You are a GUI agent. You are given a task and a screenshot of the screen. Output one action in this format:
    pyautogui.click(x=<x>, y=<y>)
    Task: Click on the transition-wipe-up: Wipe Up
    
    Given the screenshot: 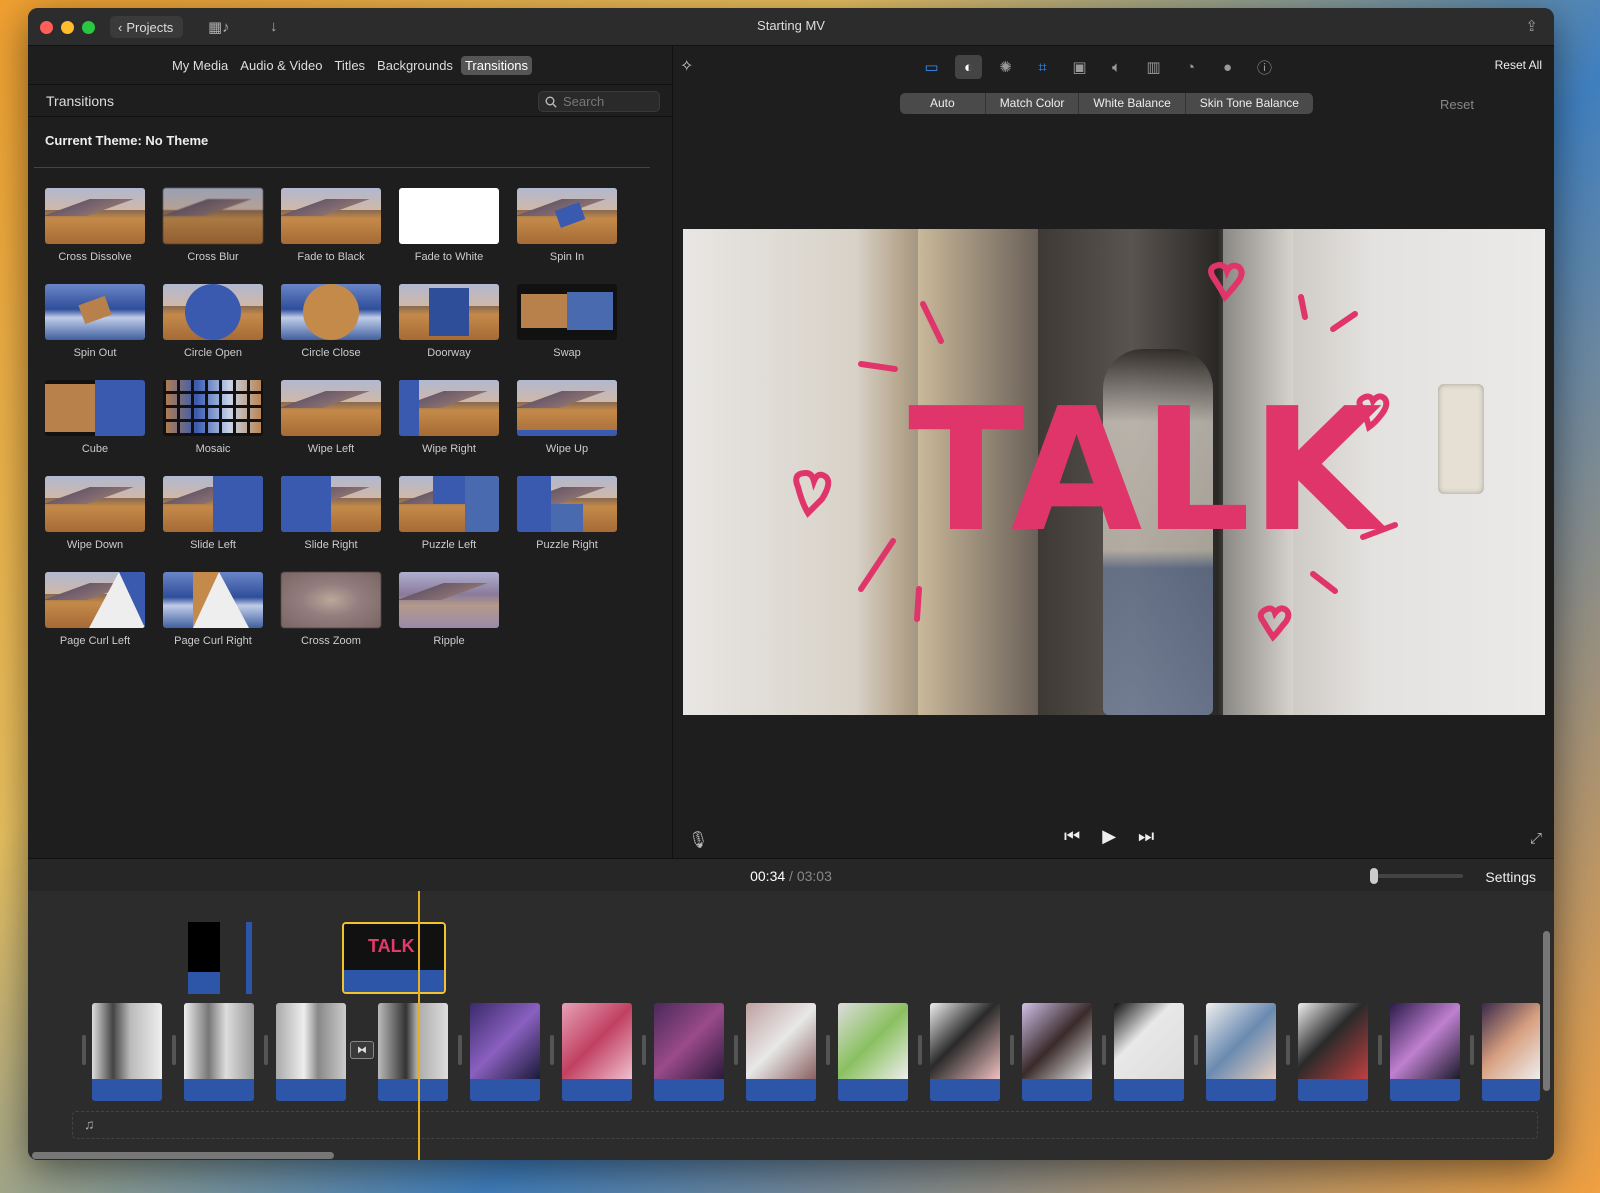 What is the action you would take?
    pyautogui.click(x=567, y=417)
    